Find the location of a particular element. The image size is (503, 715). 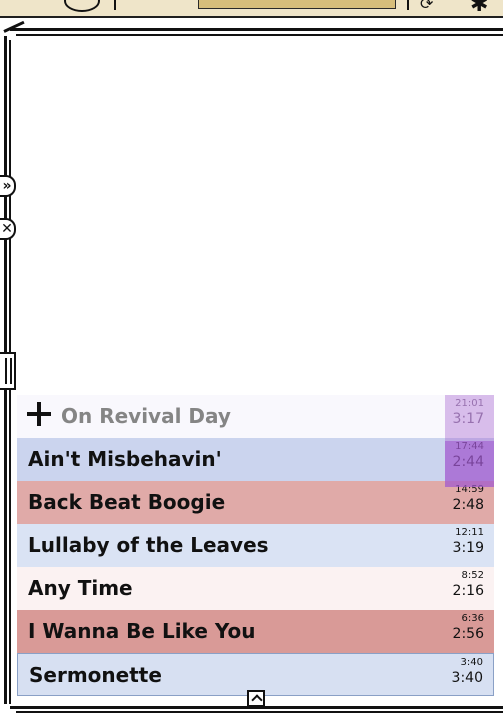

track-title: Any Time is located at coordinates (80, 588).